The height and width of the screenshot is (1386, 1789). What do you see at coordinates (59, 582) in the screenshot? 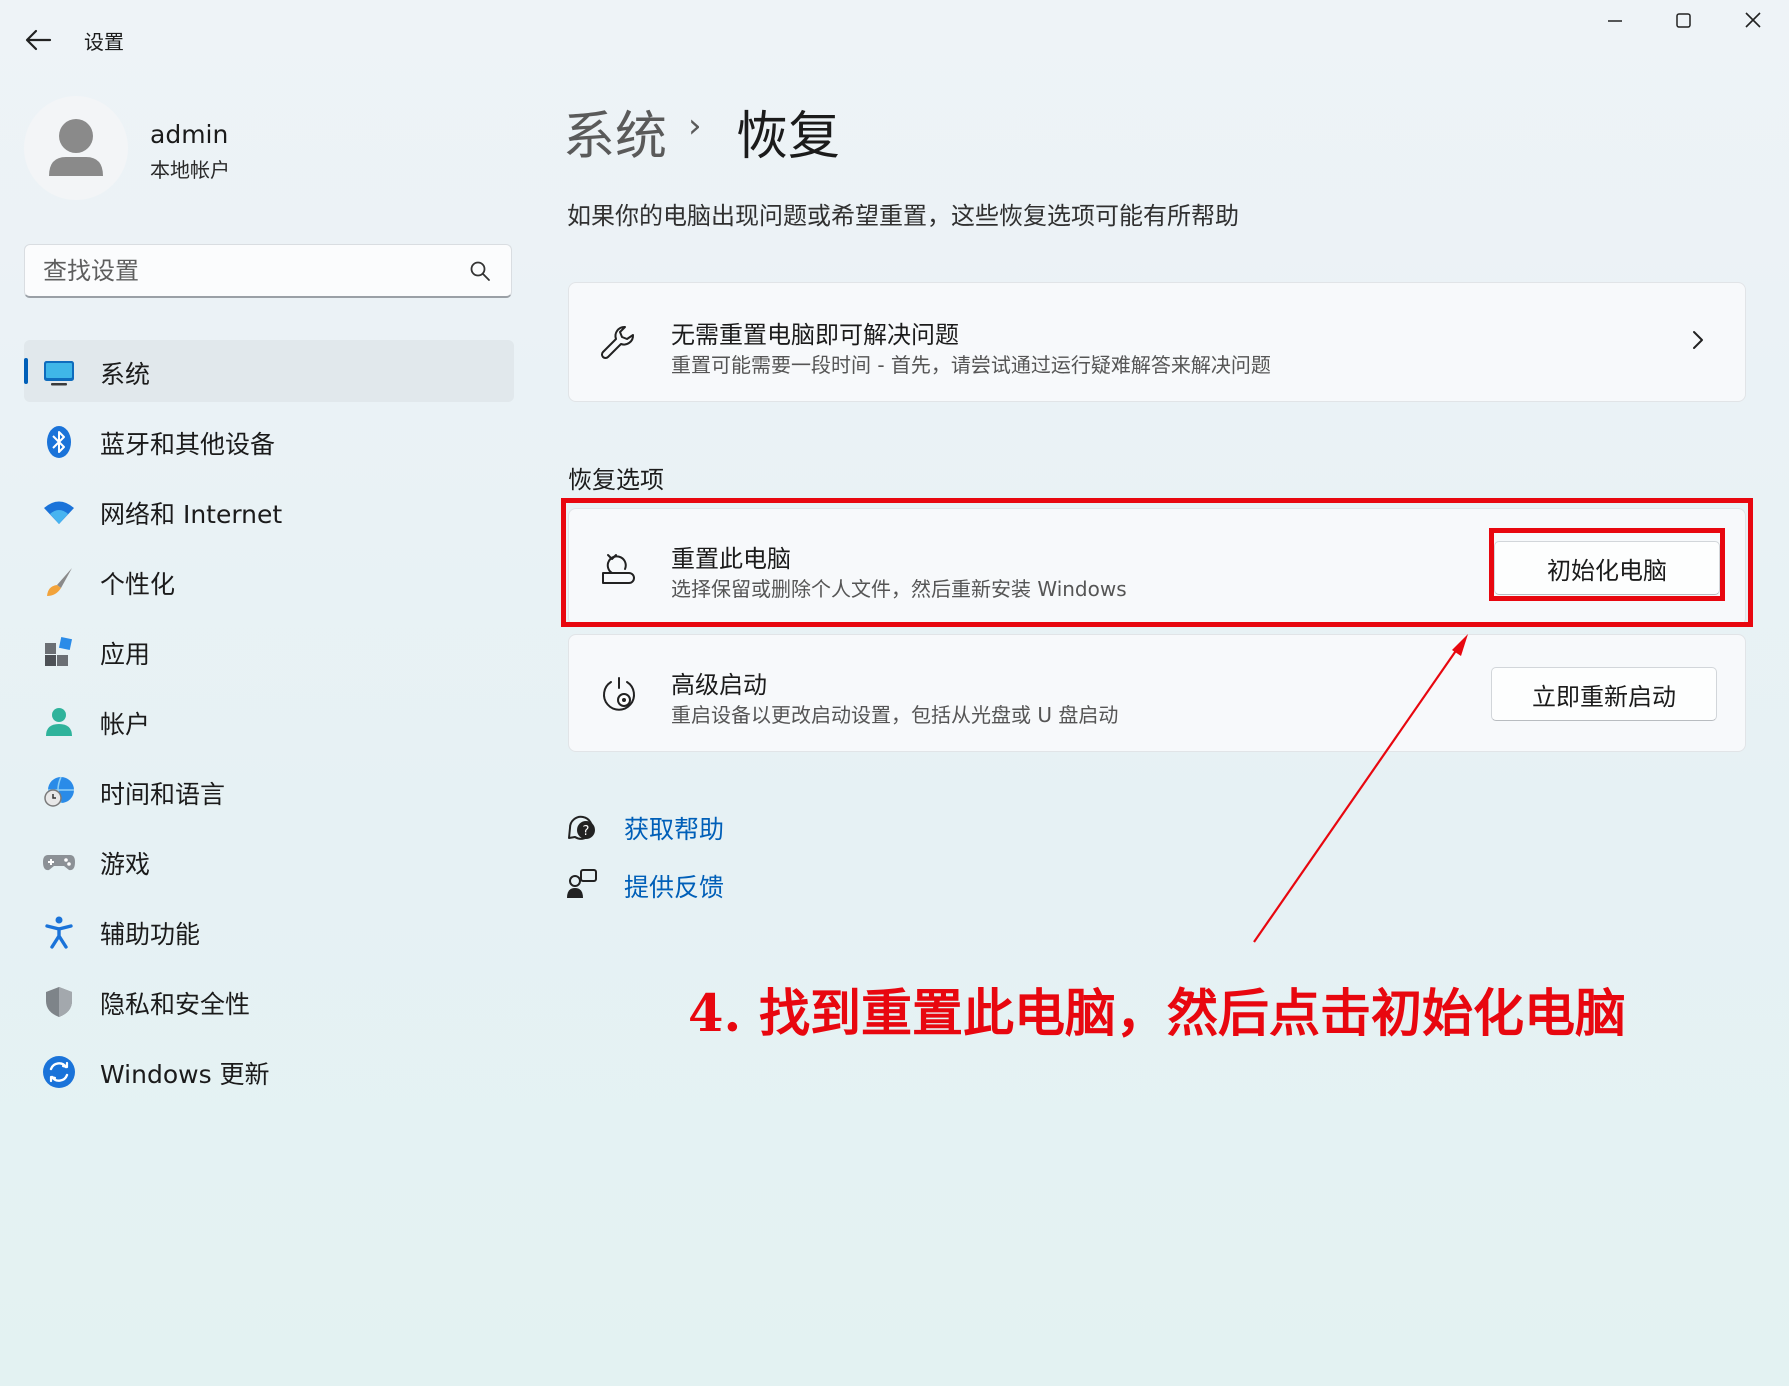
I see `brush-icon` at bounding box center [59, 582].